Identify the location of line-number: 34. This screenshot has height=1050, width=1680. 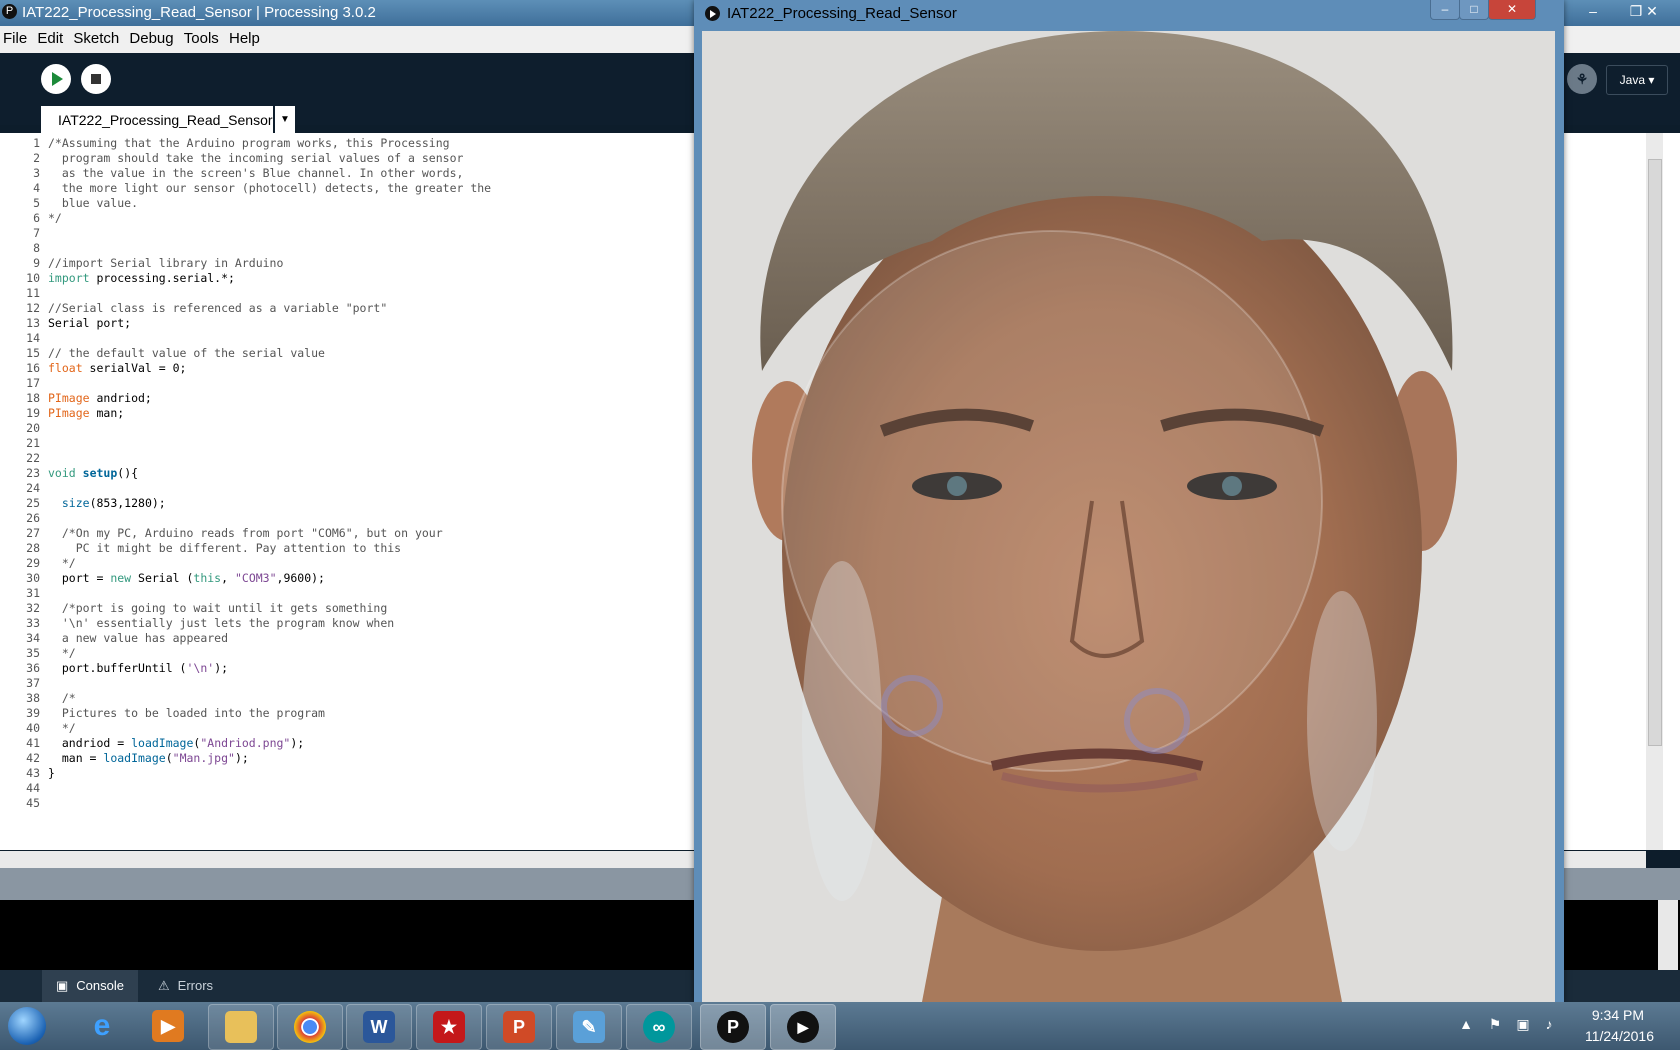
(33, 638).